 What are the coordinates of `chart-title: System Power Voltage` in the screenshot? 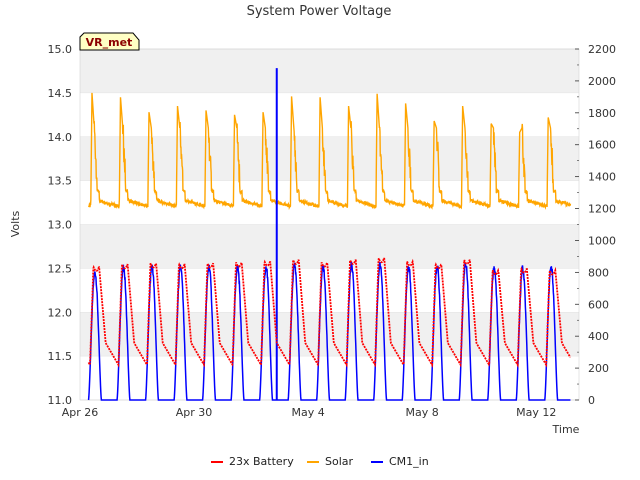 It's located at (319, 11).